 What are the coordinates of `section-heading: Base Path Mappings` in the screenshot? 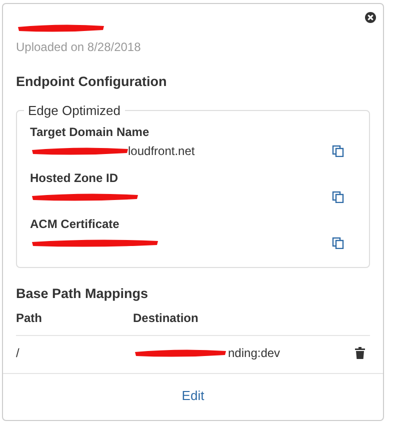 It's located at (83, 294).